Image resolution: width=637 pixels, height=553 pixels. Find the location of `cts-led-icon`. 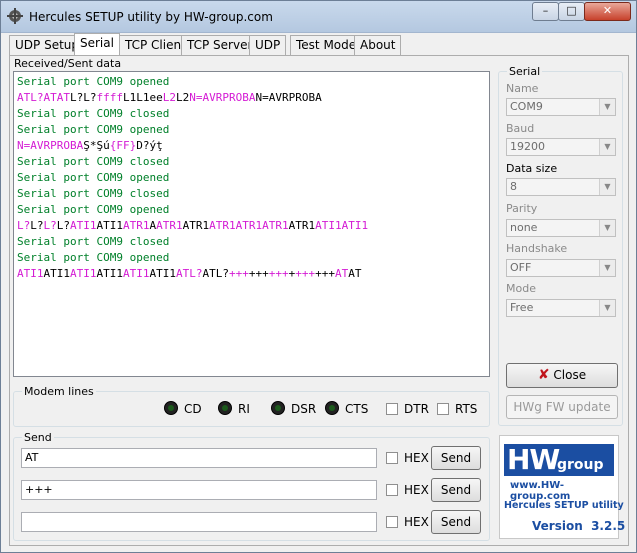

cts-led-icon is located at coordinates (332, 408).